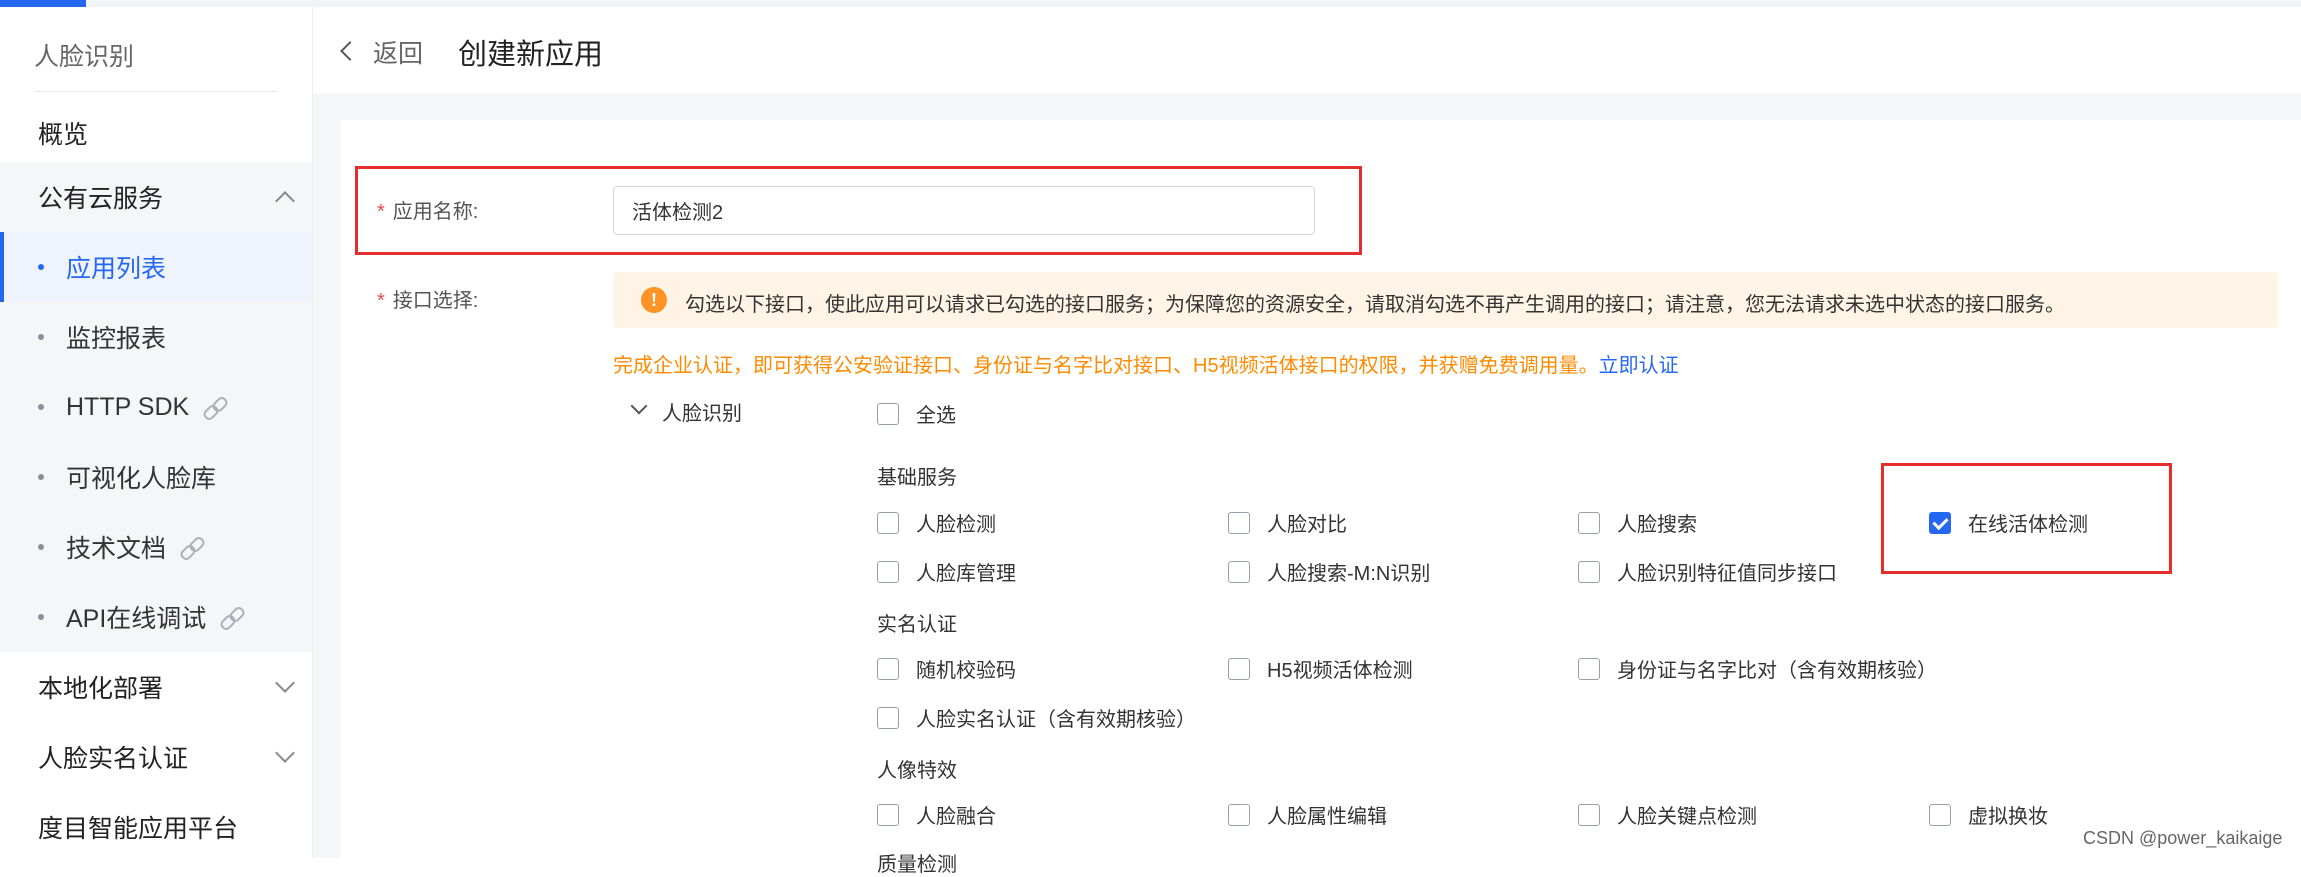 The image size is (2301, 877). What do you see at coordinates (1340, 671) in the screenshot?
I see `checkbox-label: H5视频活体检测` at bounding box center [1340, 671].